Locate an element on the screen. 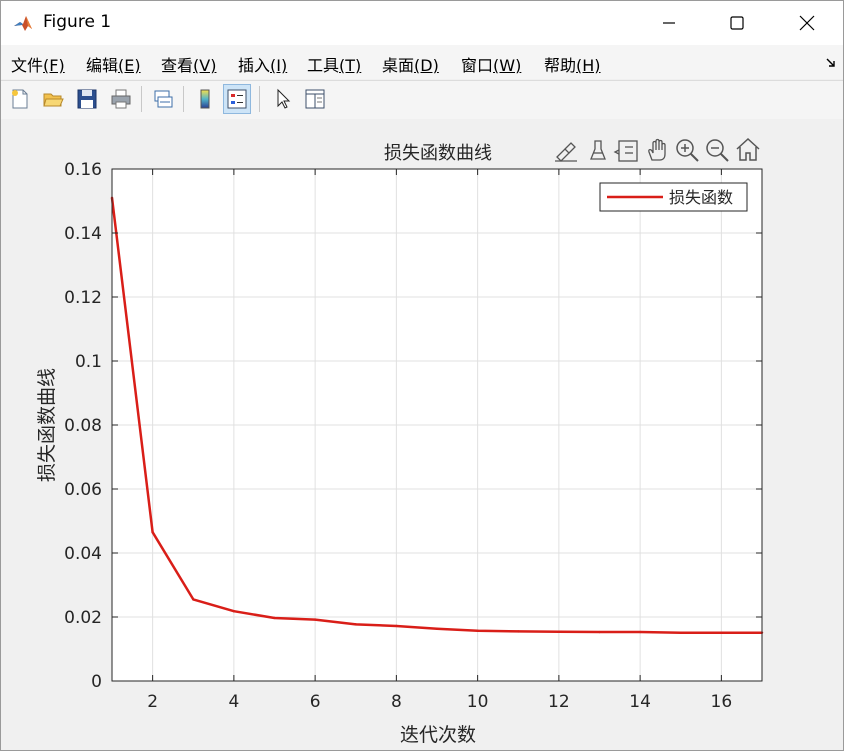 The height and width of the screenshot is (751, 844). minimize-icon is located at coordinates (669, 23).